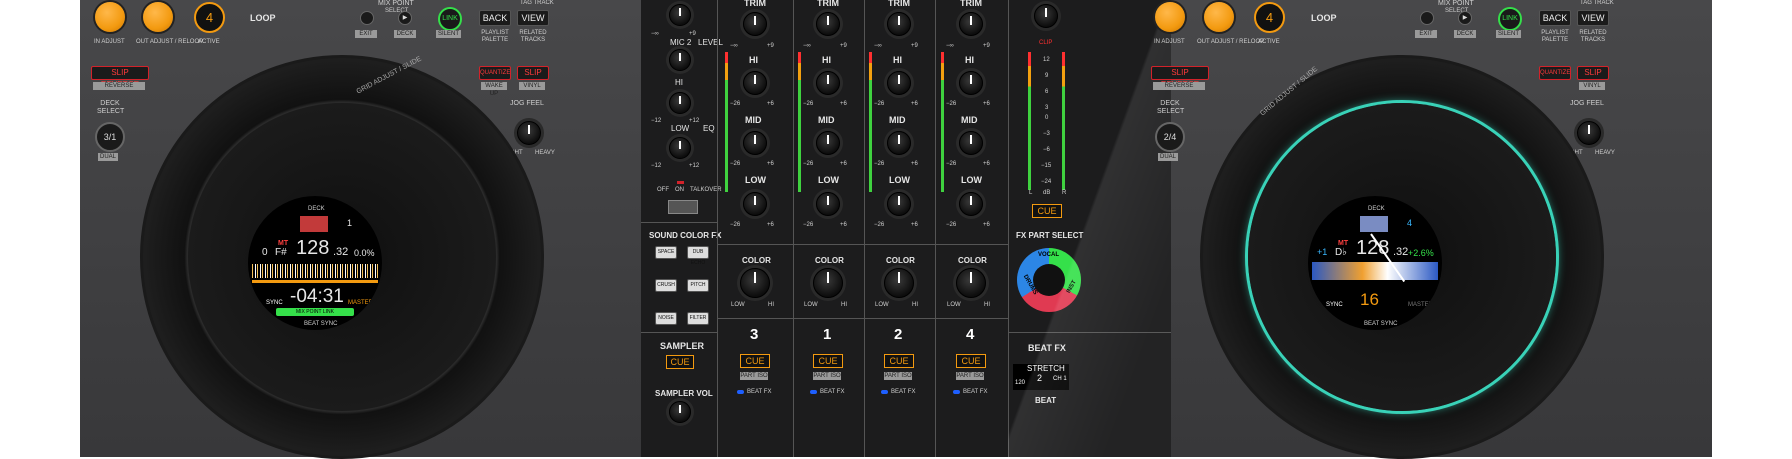 The height and width of the screenshot is (459, 1792). I want to click on mid-label-ch2: MID, so click(897, 120).